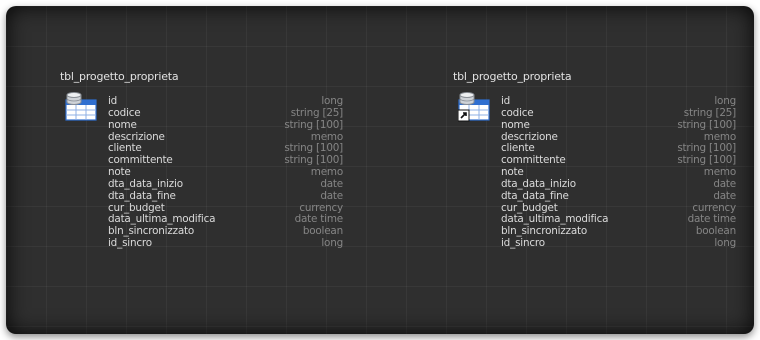  Describe the element at coordinates (474, 107) in the screenshot. I see `linked-database-table-icon` at that location.